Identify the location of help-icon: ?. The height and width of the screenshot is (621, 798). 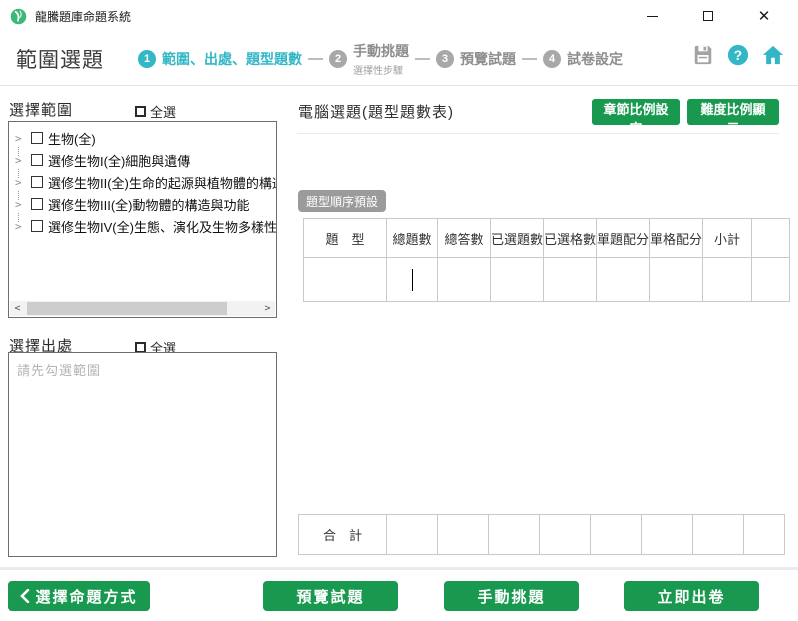
(738, 55).